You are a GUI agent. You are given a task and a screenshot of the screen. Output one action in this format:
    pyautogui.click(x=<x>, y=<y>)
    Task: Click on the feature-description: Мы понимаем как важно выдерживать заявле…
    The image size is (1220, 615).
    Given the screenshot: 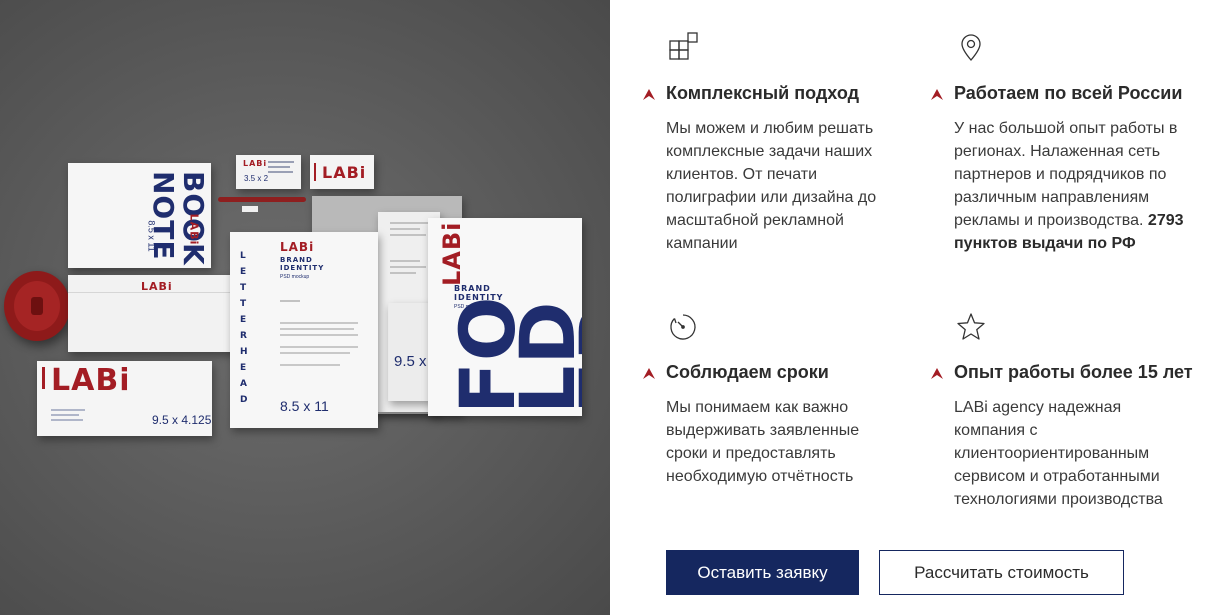 What is the action you would take?
    pyautogui.click(x=763, y=442)
    